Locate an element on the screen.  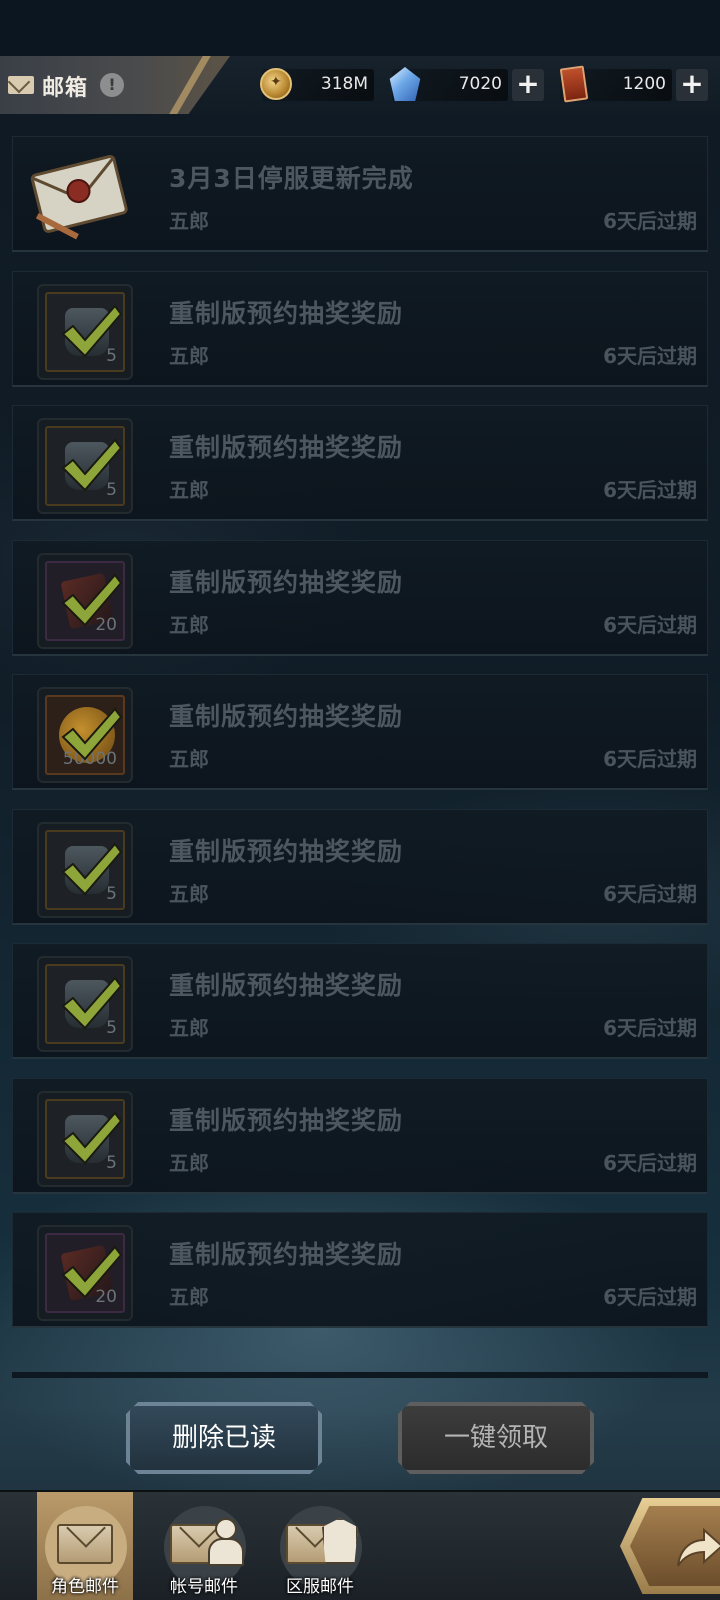
mail-icon is located at coordinates (21, 85).